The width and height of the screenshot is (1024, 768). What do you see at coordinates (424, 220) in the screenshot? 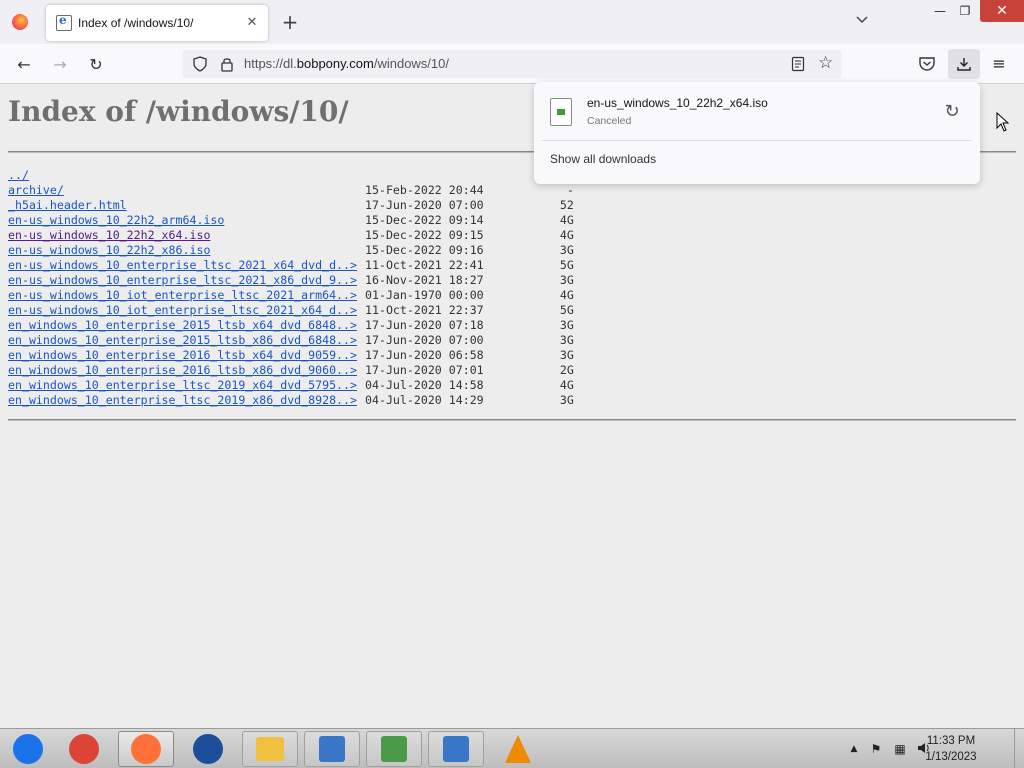
I see `file-date: 15-Dec-2022 09:14` at bounding box center [424, 220].